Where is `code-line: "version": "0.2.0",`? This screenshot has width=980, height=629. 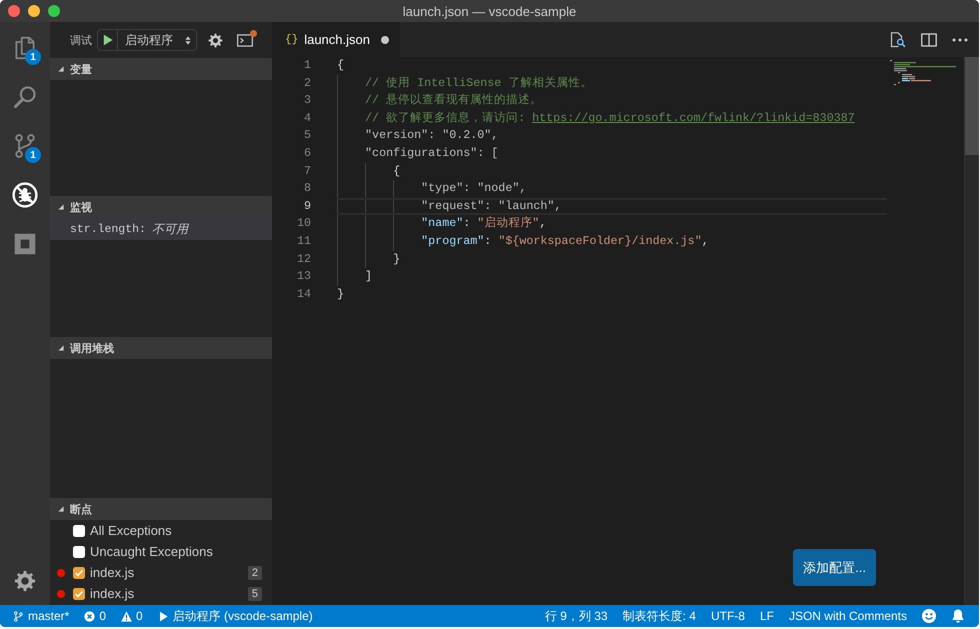 code-line: "version": "0.2.0", is located at coordinates (431, 135).